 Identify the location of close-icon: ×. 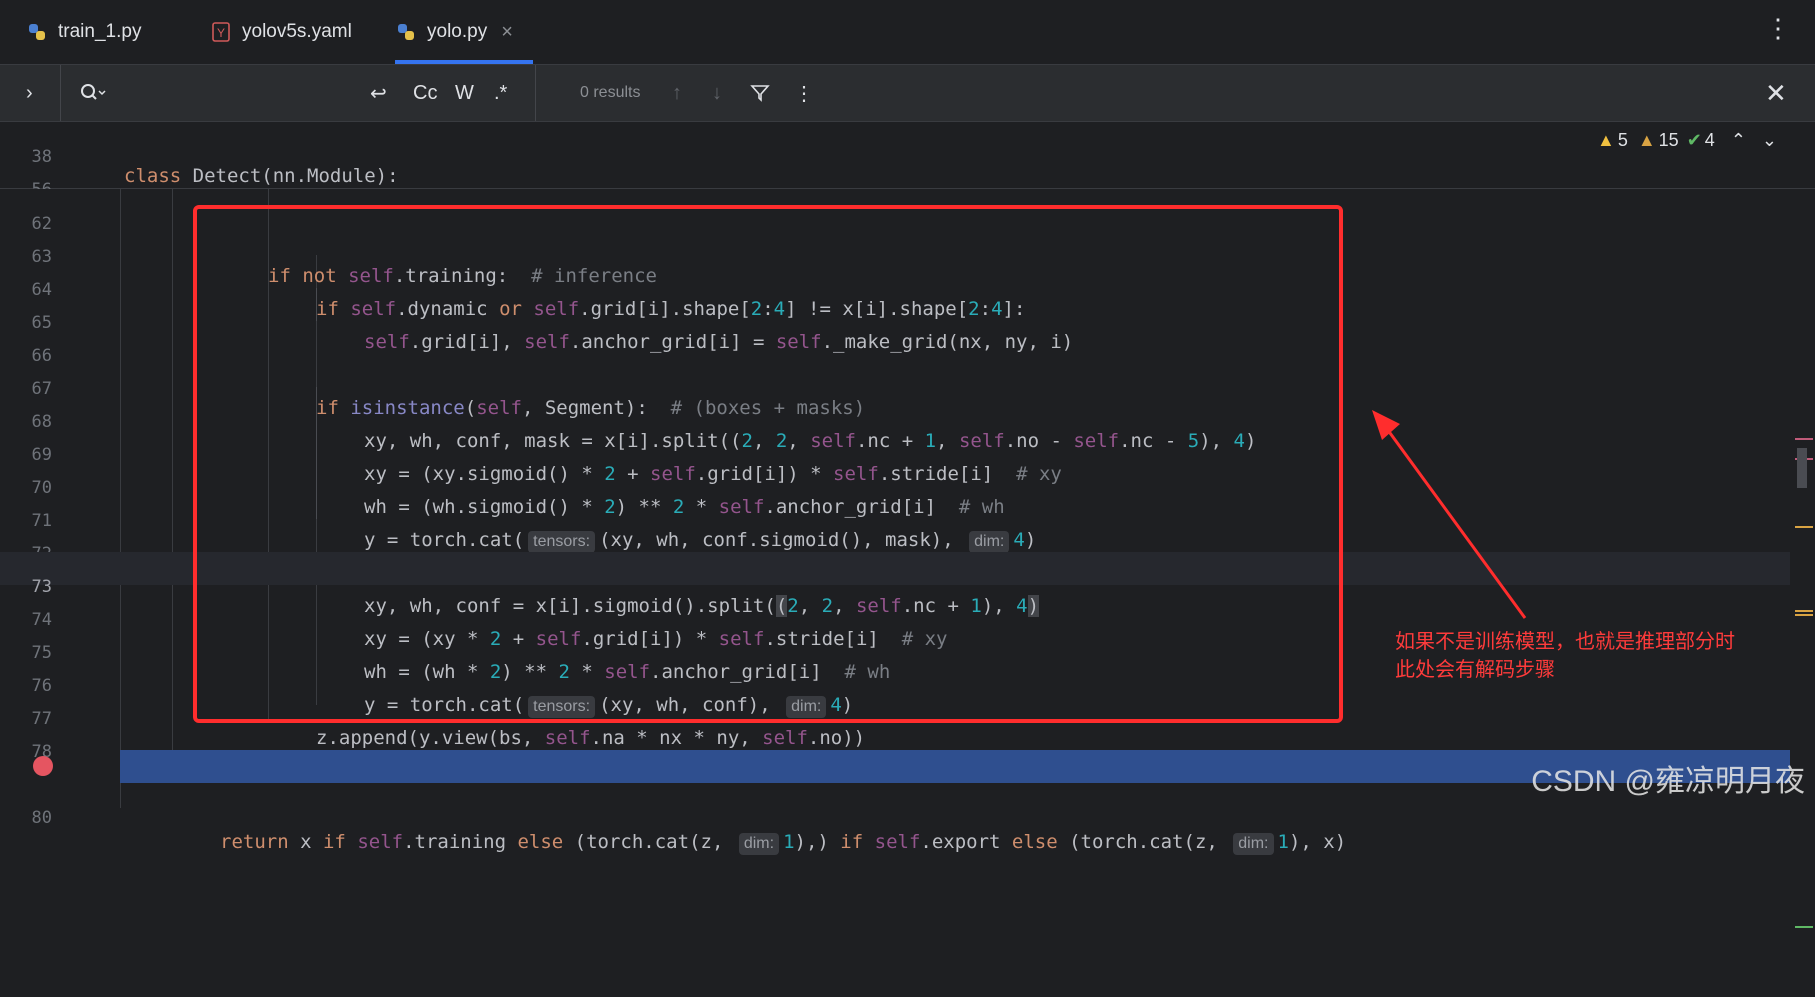
(507, 32).